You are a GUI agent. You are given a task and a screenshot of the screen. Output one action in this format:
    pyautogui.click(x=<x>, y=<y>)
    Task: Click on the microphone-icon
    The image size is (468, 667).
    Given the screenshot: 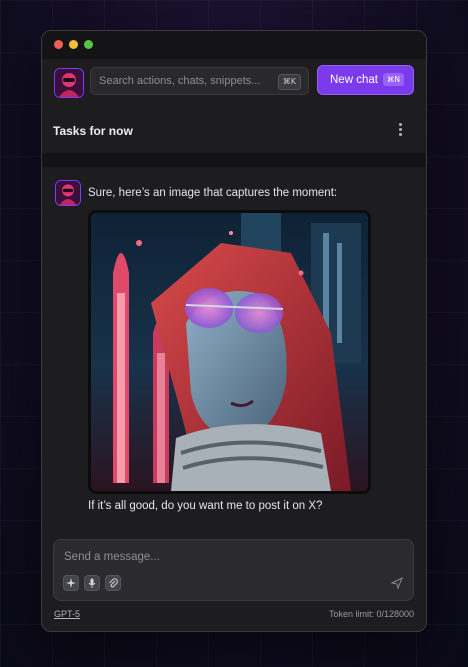 What is the action you would take?
    pyautogui.click(x=92, y=583)
    